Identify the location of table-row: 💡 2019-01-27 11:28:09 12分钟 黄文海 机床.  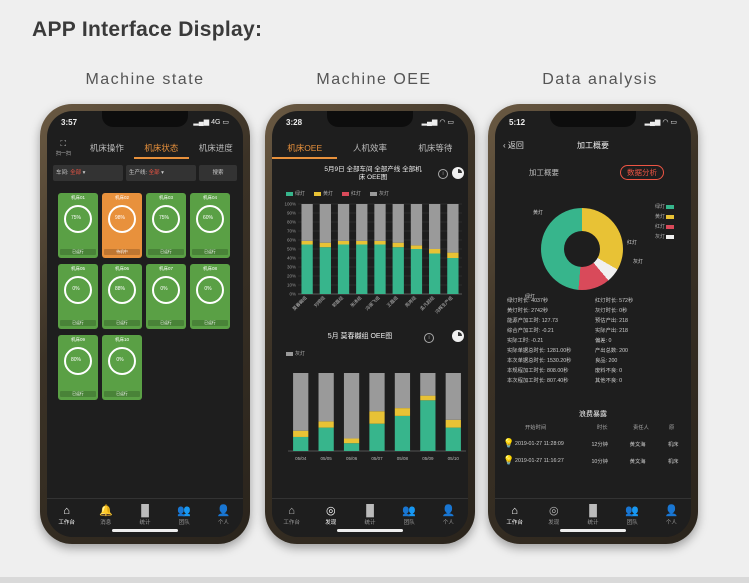
(595, 443).